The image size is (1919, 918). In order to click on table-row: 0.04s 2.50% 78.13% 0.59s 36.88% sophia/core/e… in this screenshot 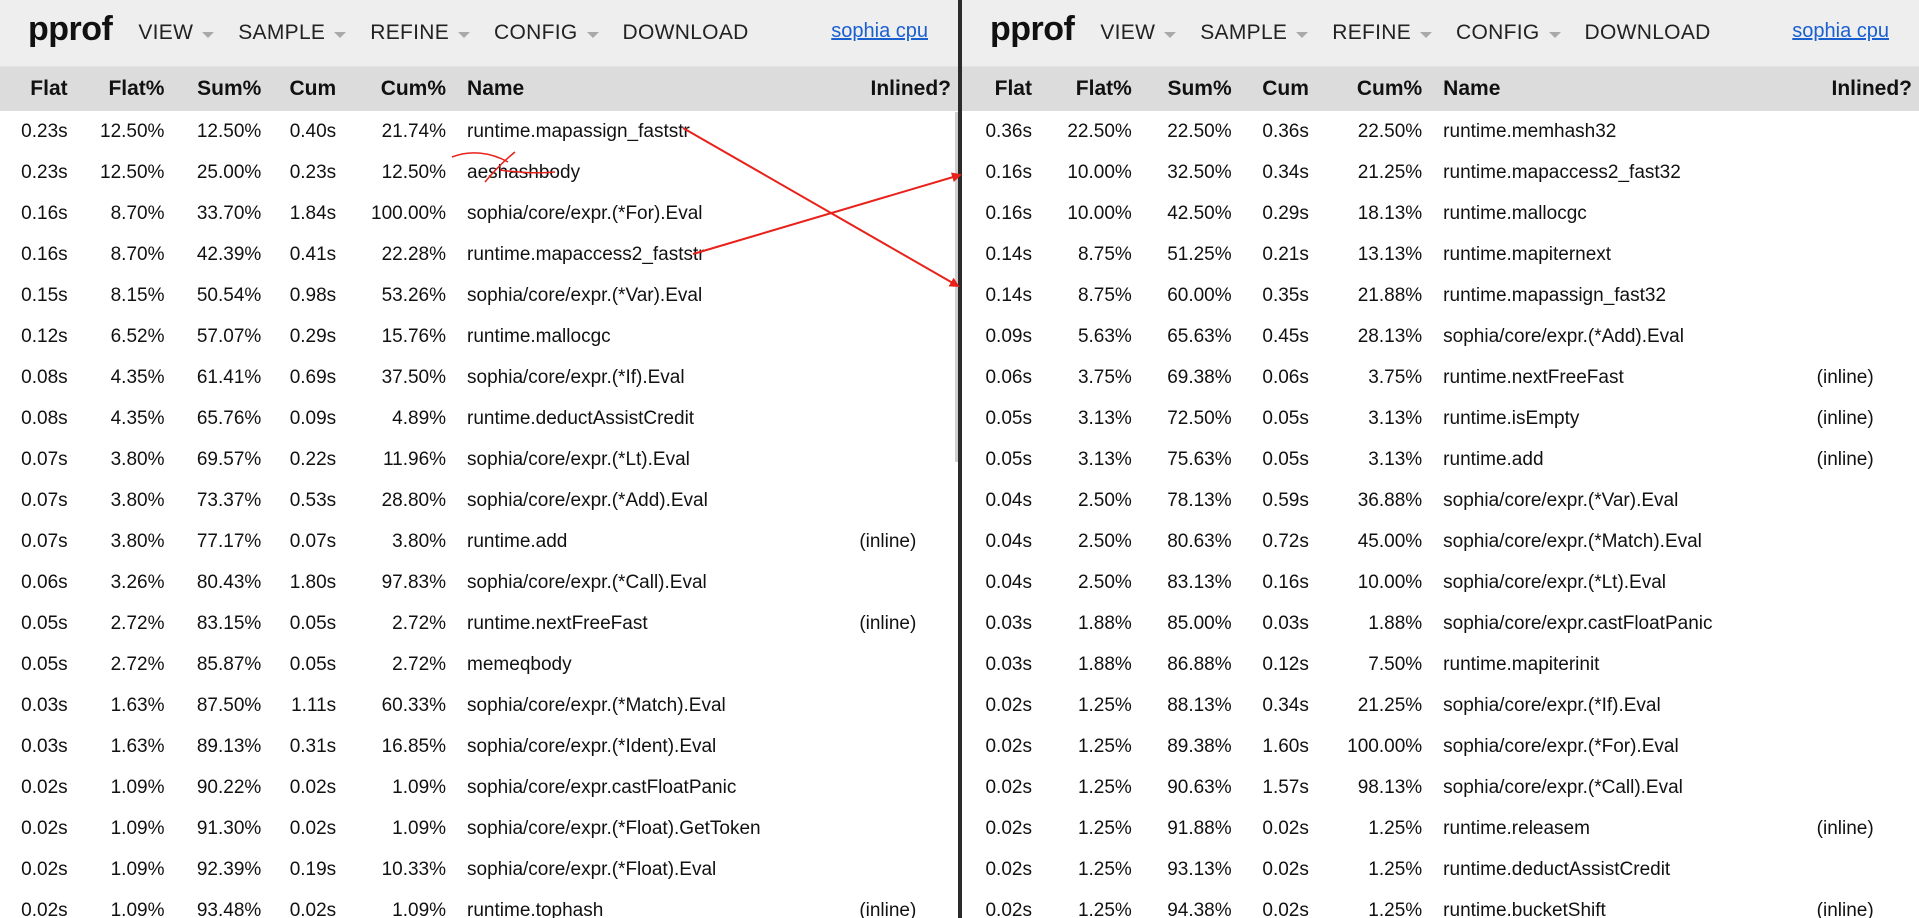, I will do `click(1440, 500)`.